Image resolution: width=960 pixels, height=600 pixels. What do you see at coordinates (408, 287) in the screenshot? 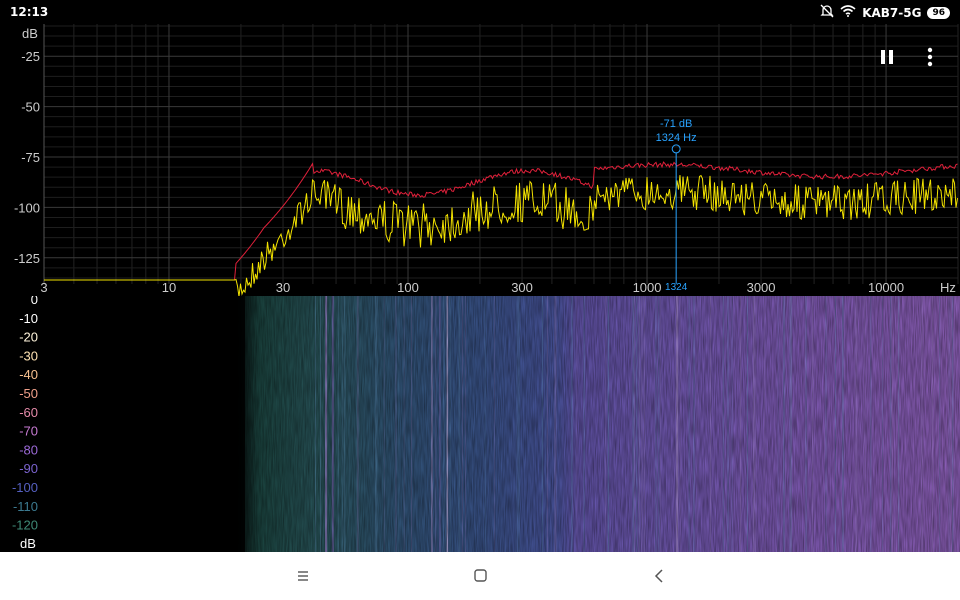
I see `x-tick-label: 100` at bounding box center [408, 287].